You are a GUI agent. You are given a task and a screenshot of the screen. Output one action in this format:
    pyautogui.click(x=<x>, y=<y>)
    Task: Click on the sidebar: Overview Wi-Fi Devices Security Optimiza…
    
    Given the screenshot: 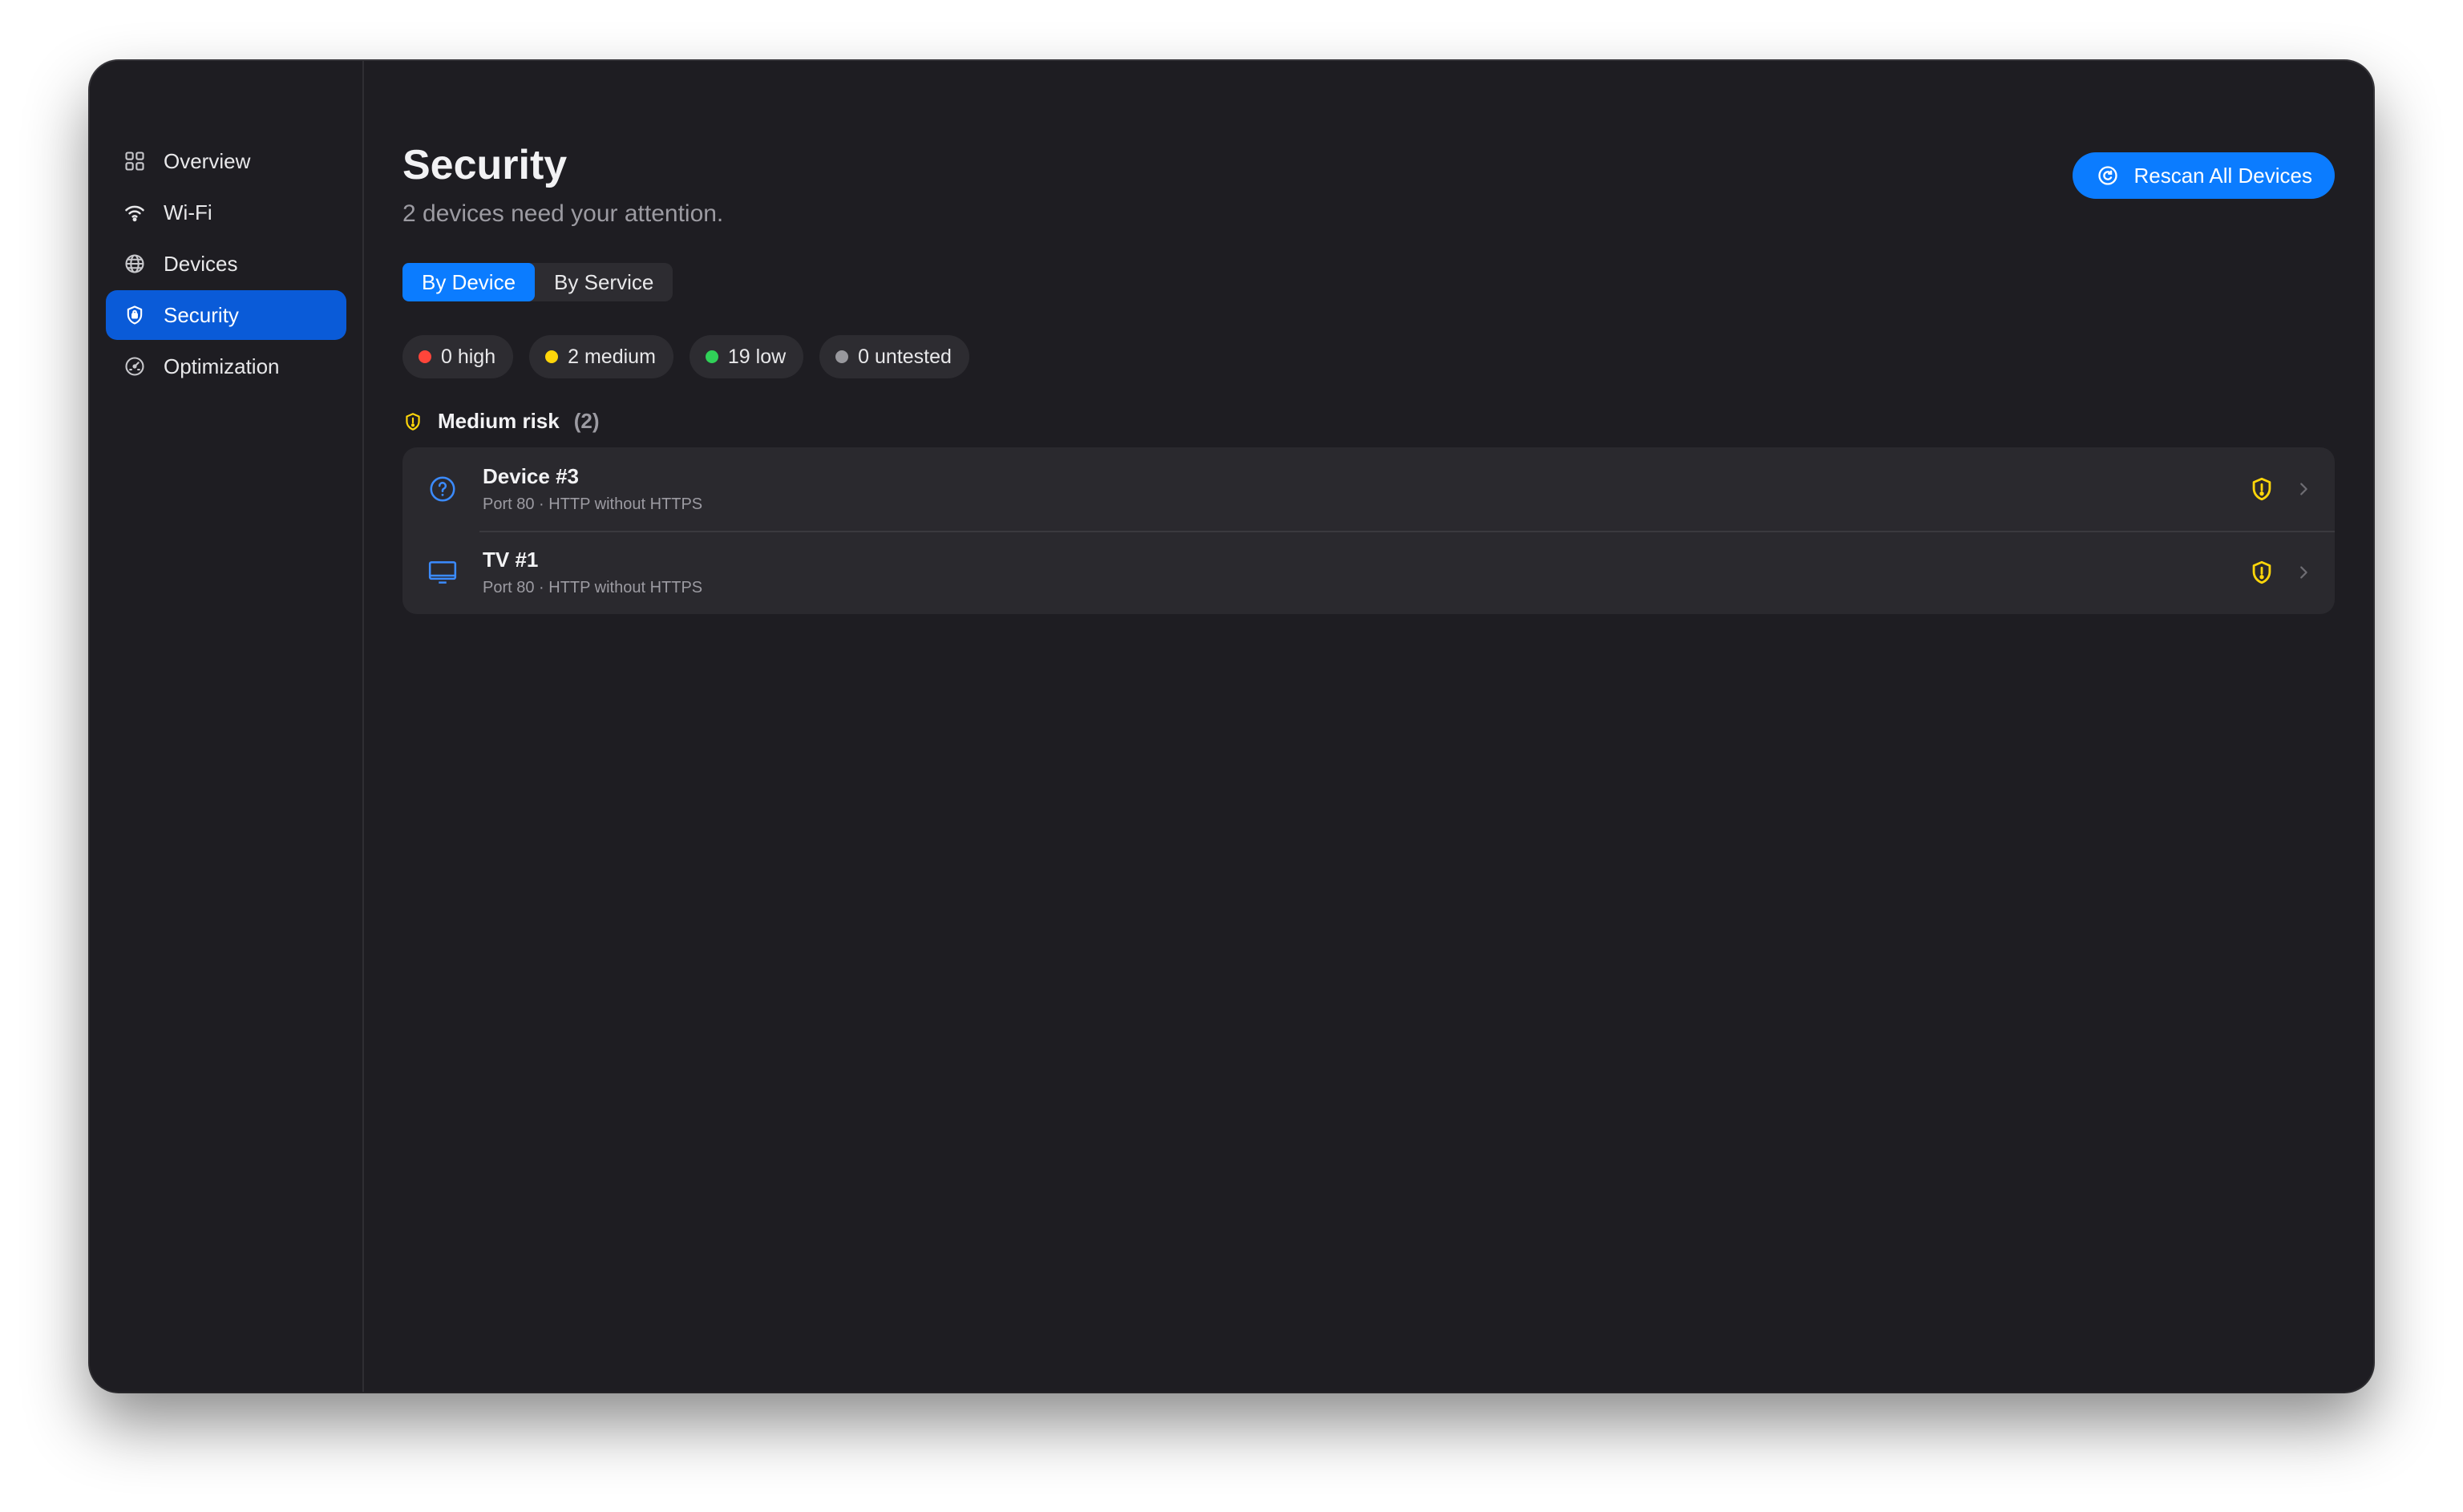 What is the action you would take?
    pyautogui.click(x=227, y=727)
    